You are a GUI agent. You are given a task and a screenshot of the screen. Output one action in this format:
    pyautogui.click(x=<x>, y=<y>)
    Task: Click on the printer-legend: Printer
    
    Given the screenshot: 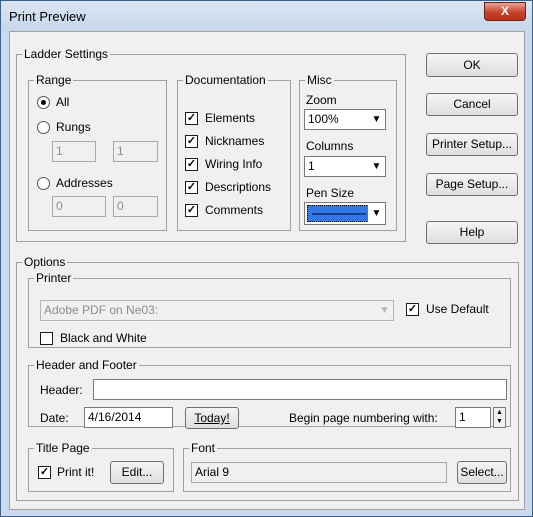 What is the action you would take?
    pyautogui.click(x=54, y=278)
    